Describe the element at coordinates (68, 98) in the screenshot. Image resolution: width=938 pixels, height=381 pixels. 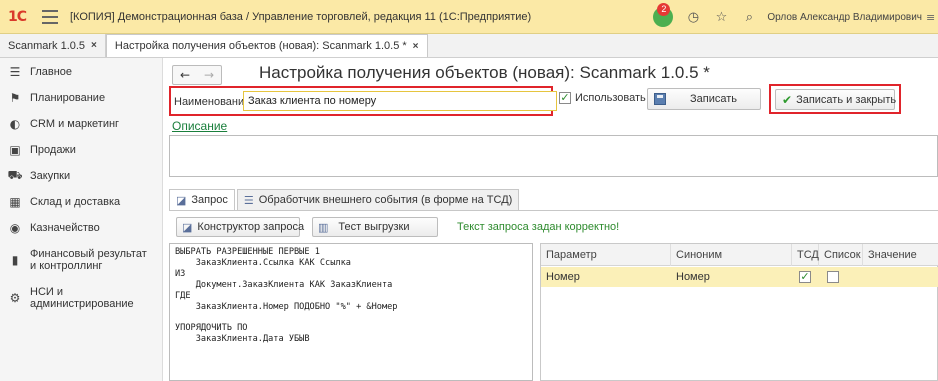
I see `sidebar-item-label: Планирование` at that location.